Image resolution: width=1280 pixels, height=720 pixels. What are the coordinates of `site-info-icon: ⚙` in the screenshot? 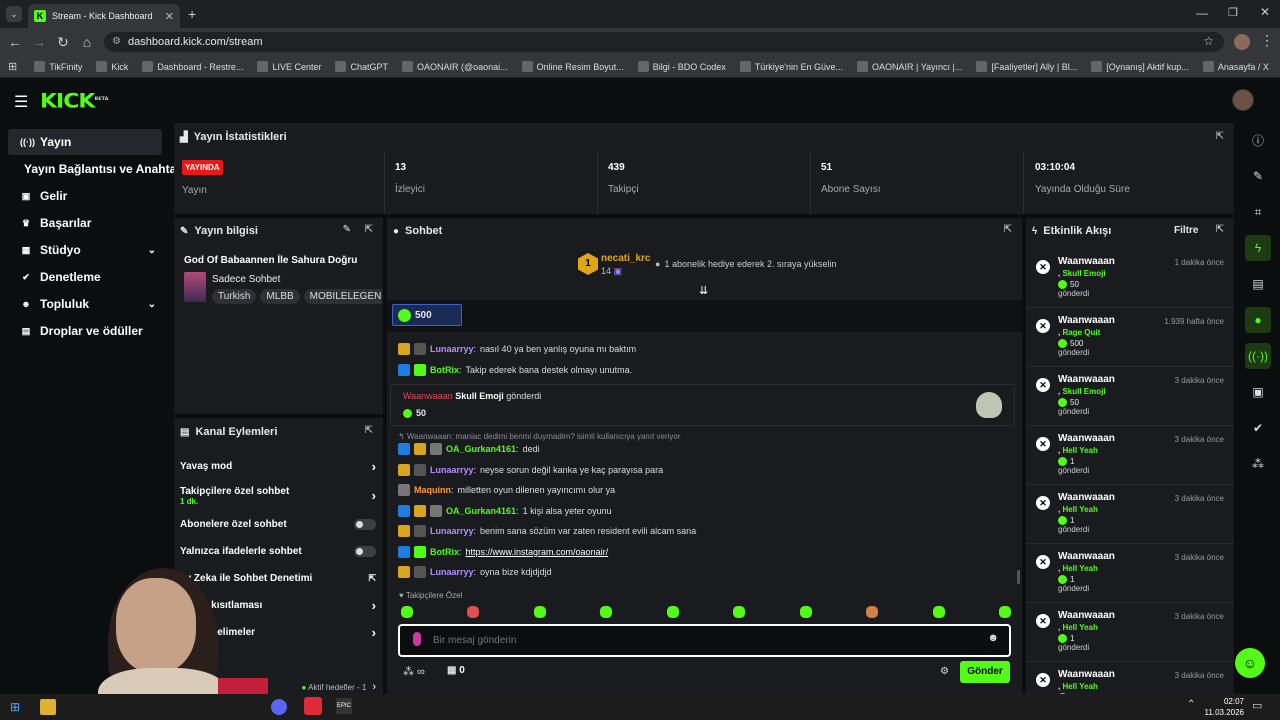 It's located at (116, 41).